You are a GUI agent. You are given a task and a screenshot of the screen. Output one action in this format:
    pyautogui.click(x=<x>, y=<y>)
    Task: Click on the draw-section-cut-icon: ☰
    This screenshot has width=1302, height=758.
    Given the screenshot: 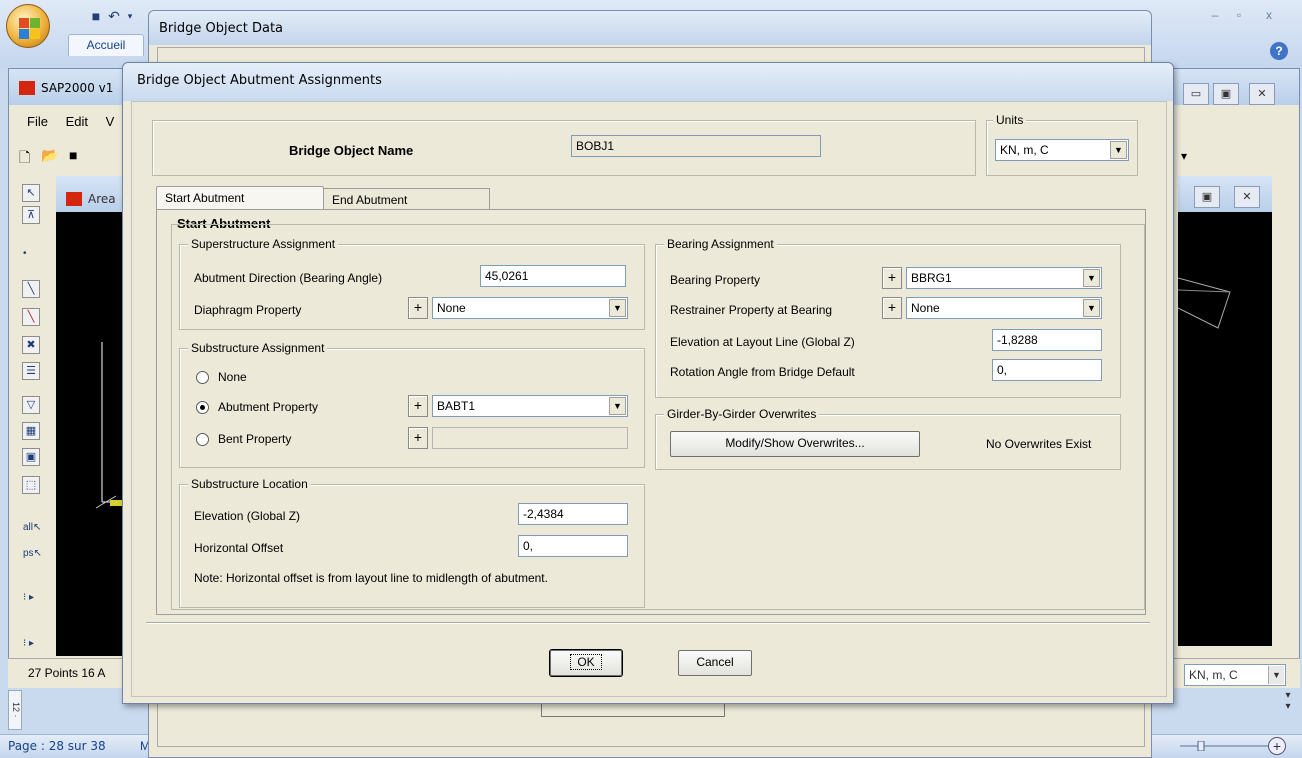 What is the action you would take?
    pyautogui.click(x=31, y=371)
    